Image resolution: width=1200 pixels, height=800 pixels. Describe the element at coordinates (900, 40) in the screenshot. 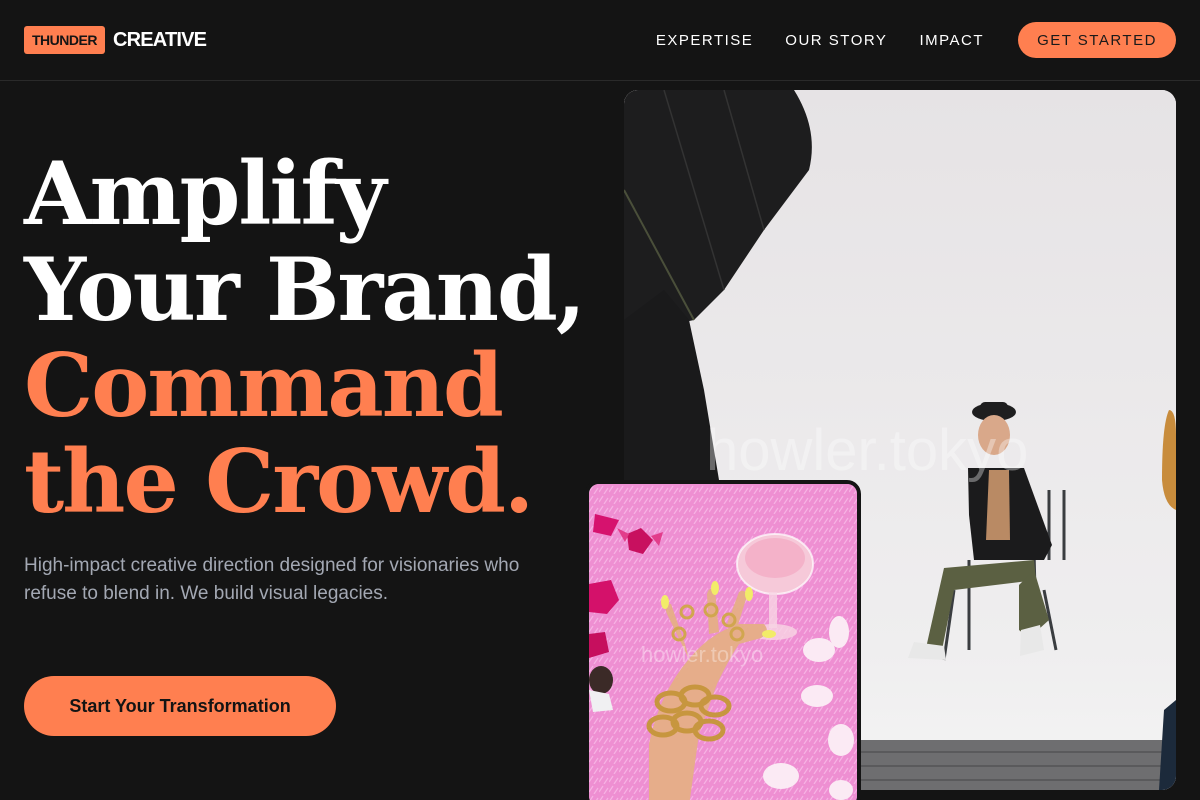

I see `main-nav: EXPERTISE OUR STORY IMPACT GET STARTED` at that location.